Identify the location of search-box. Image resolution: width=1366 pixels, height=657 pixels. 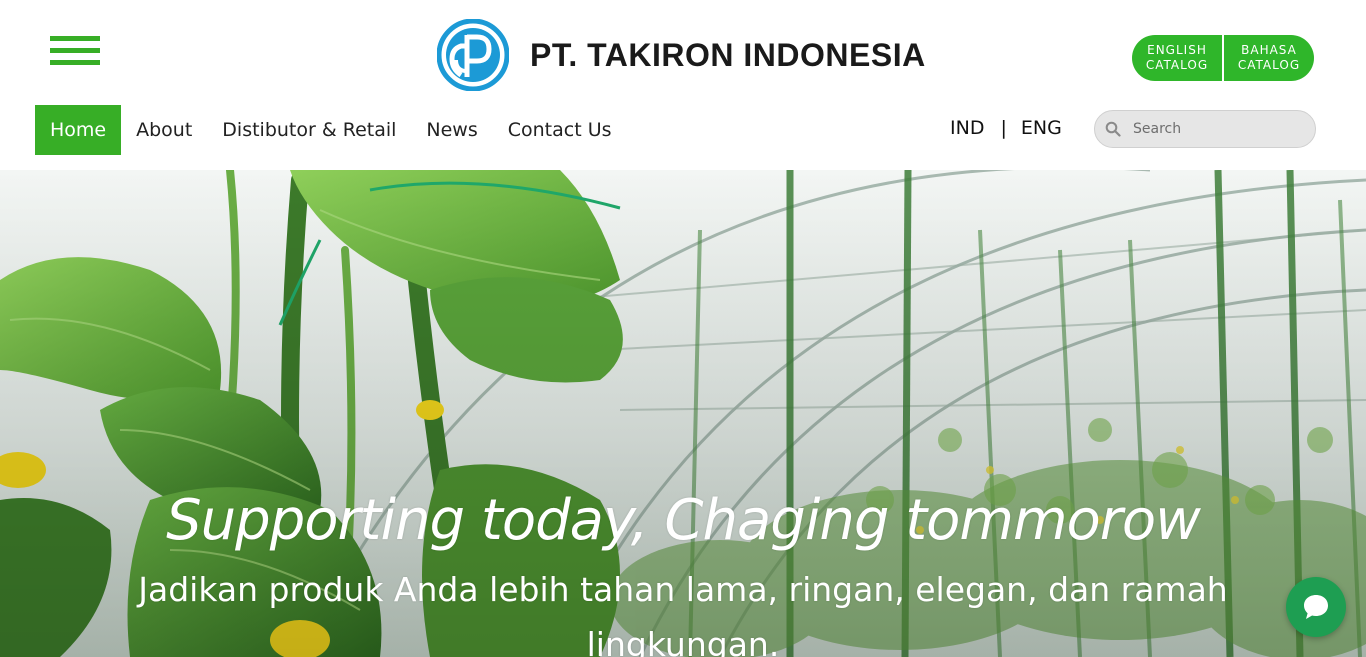
(1205, 129).